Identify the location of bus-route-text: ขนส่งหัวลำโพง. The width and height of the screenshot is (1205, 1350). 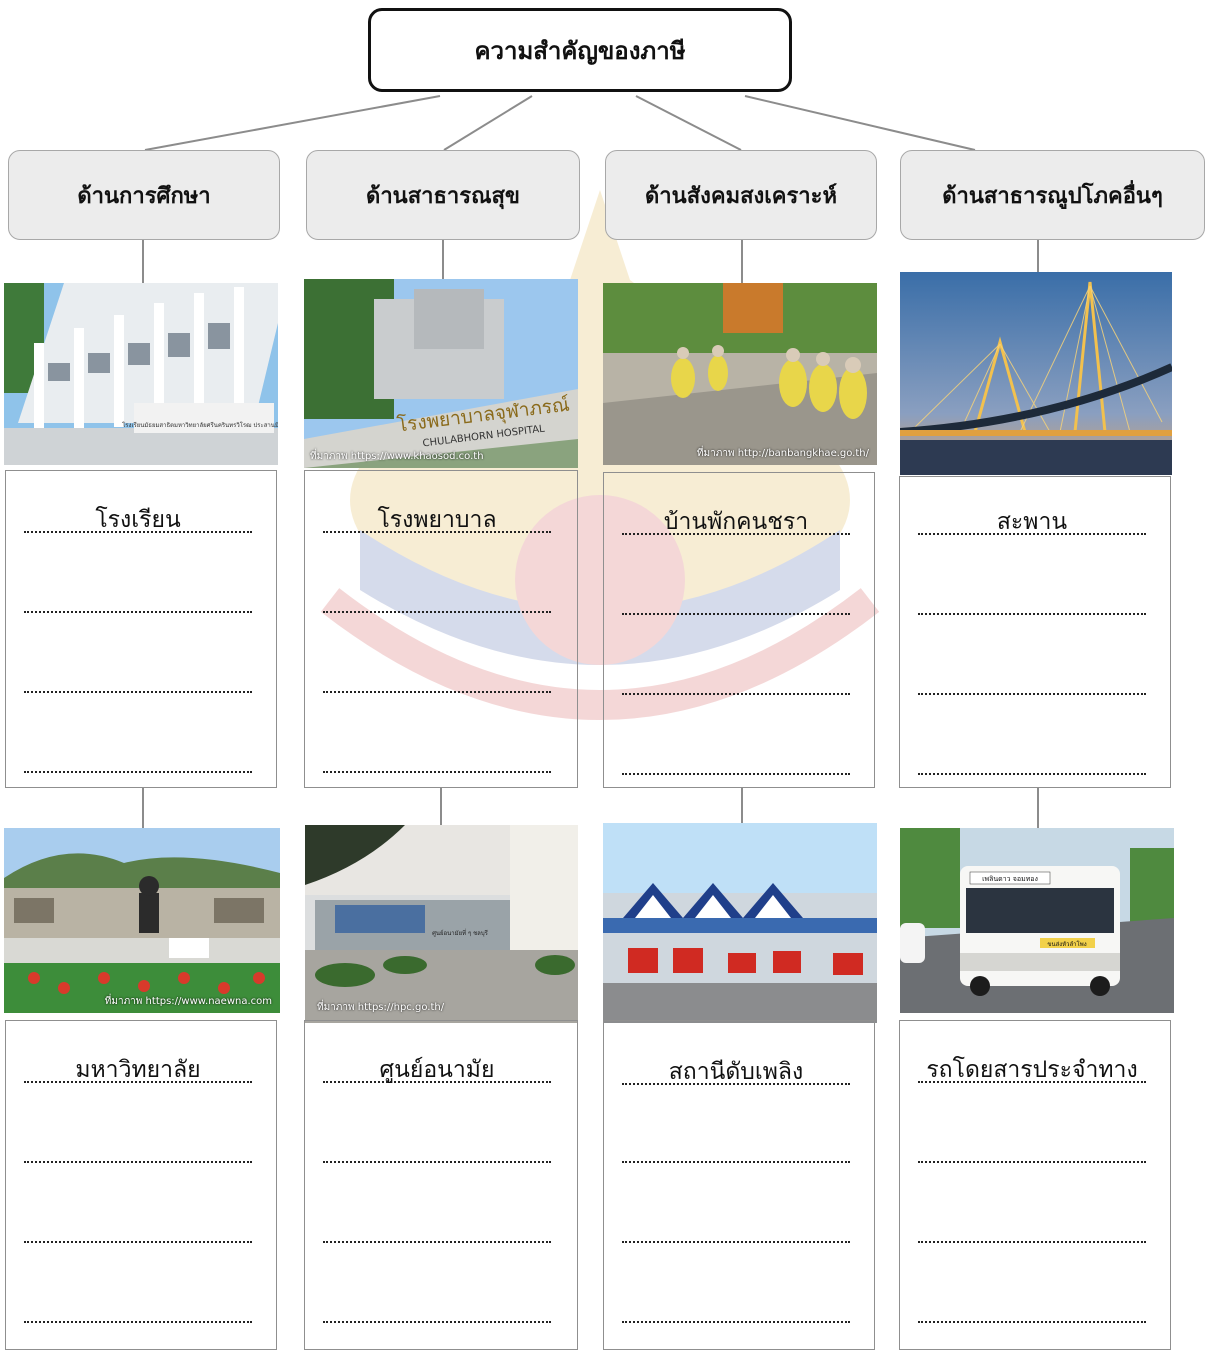
(1066, 944).